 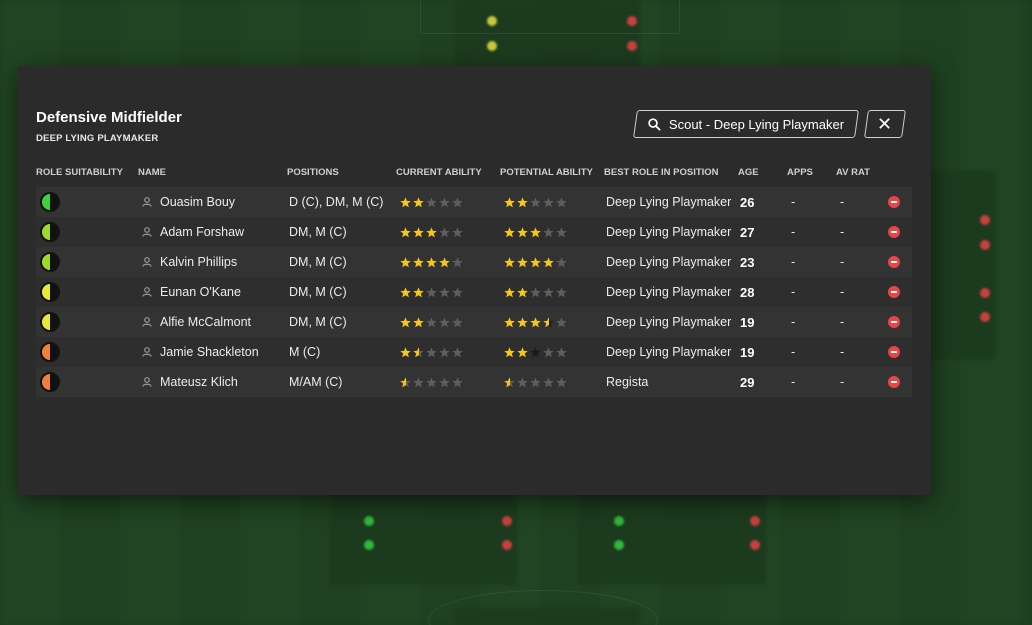 I want to click on player-name: Adam Forshaw, so click(x=202, y=232).